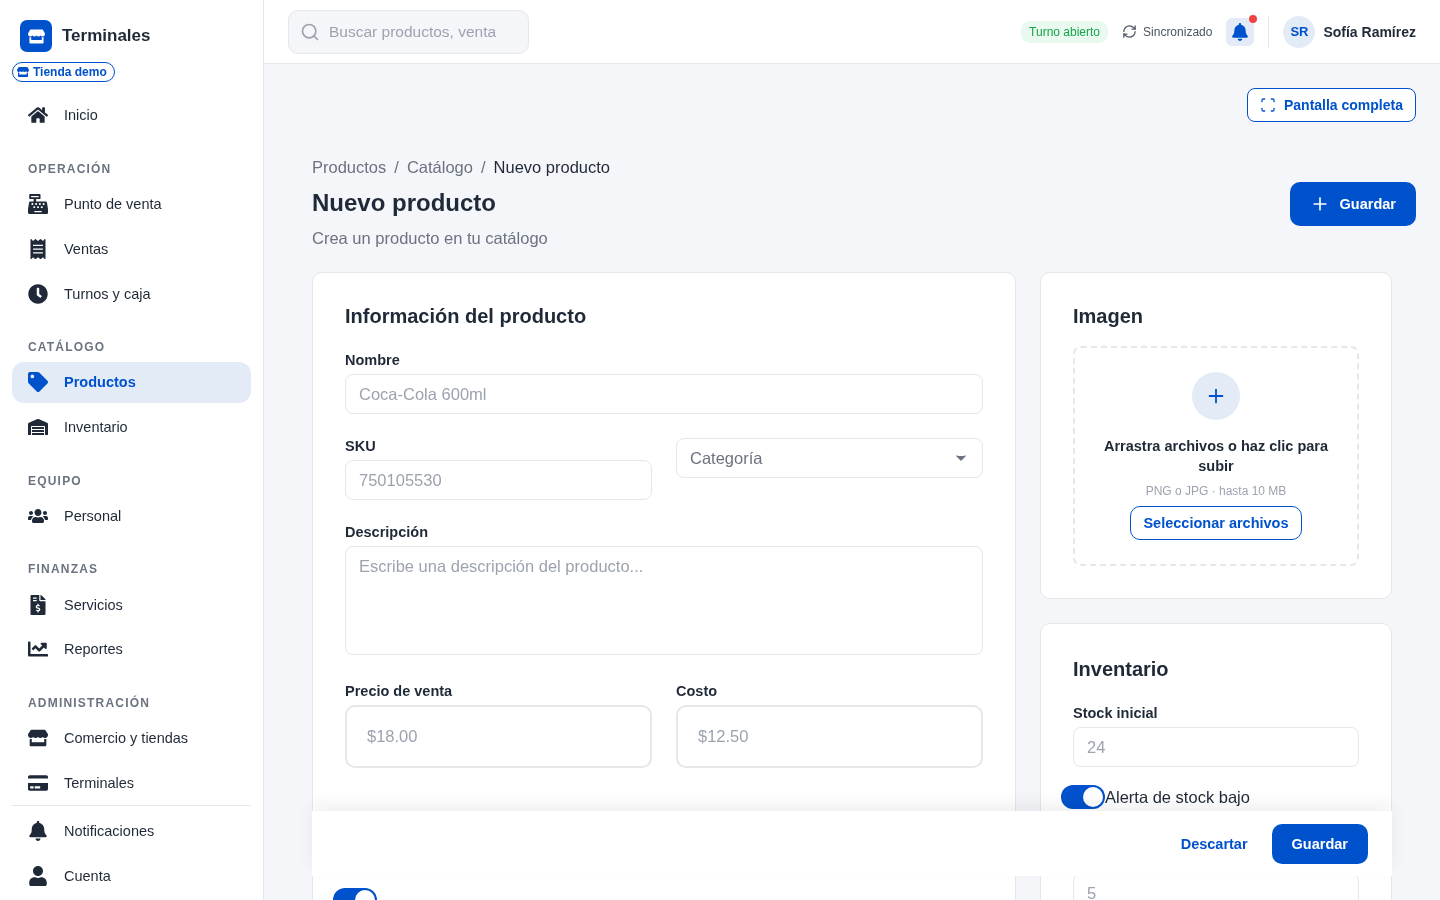 This screenshot has height=900, width=1440. What do you see at coordinates (131, 294) in the screenshot?
I see `sidebar-item: Turnos y caja` at bounding box center [131, 294].